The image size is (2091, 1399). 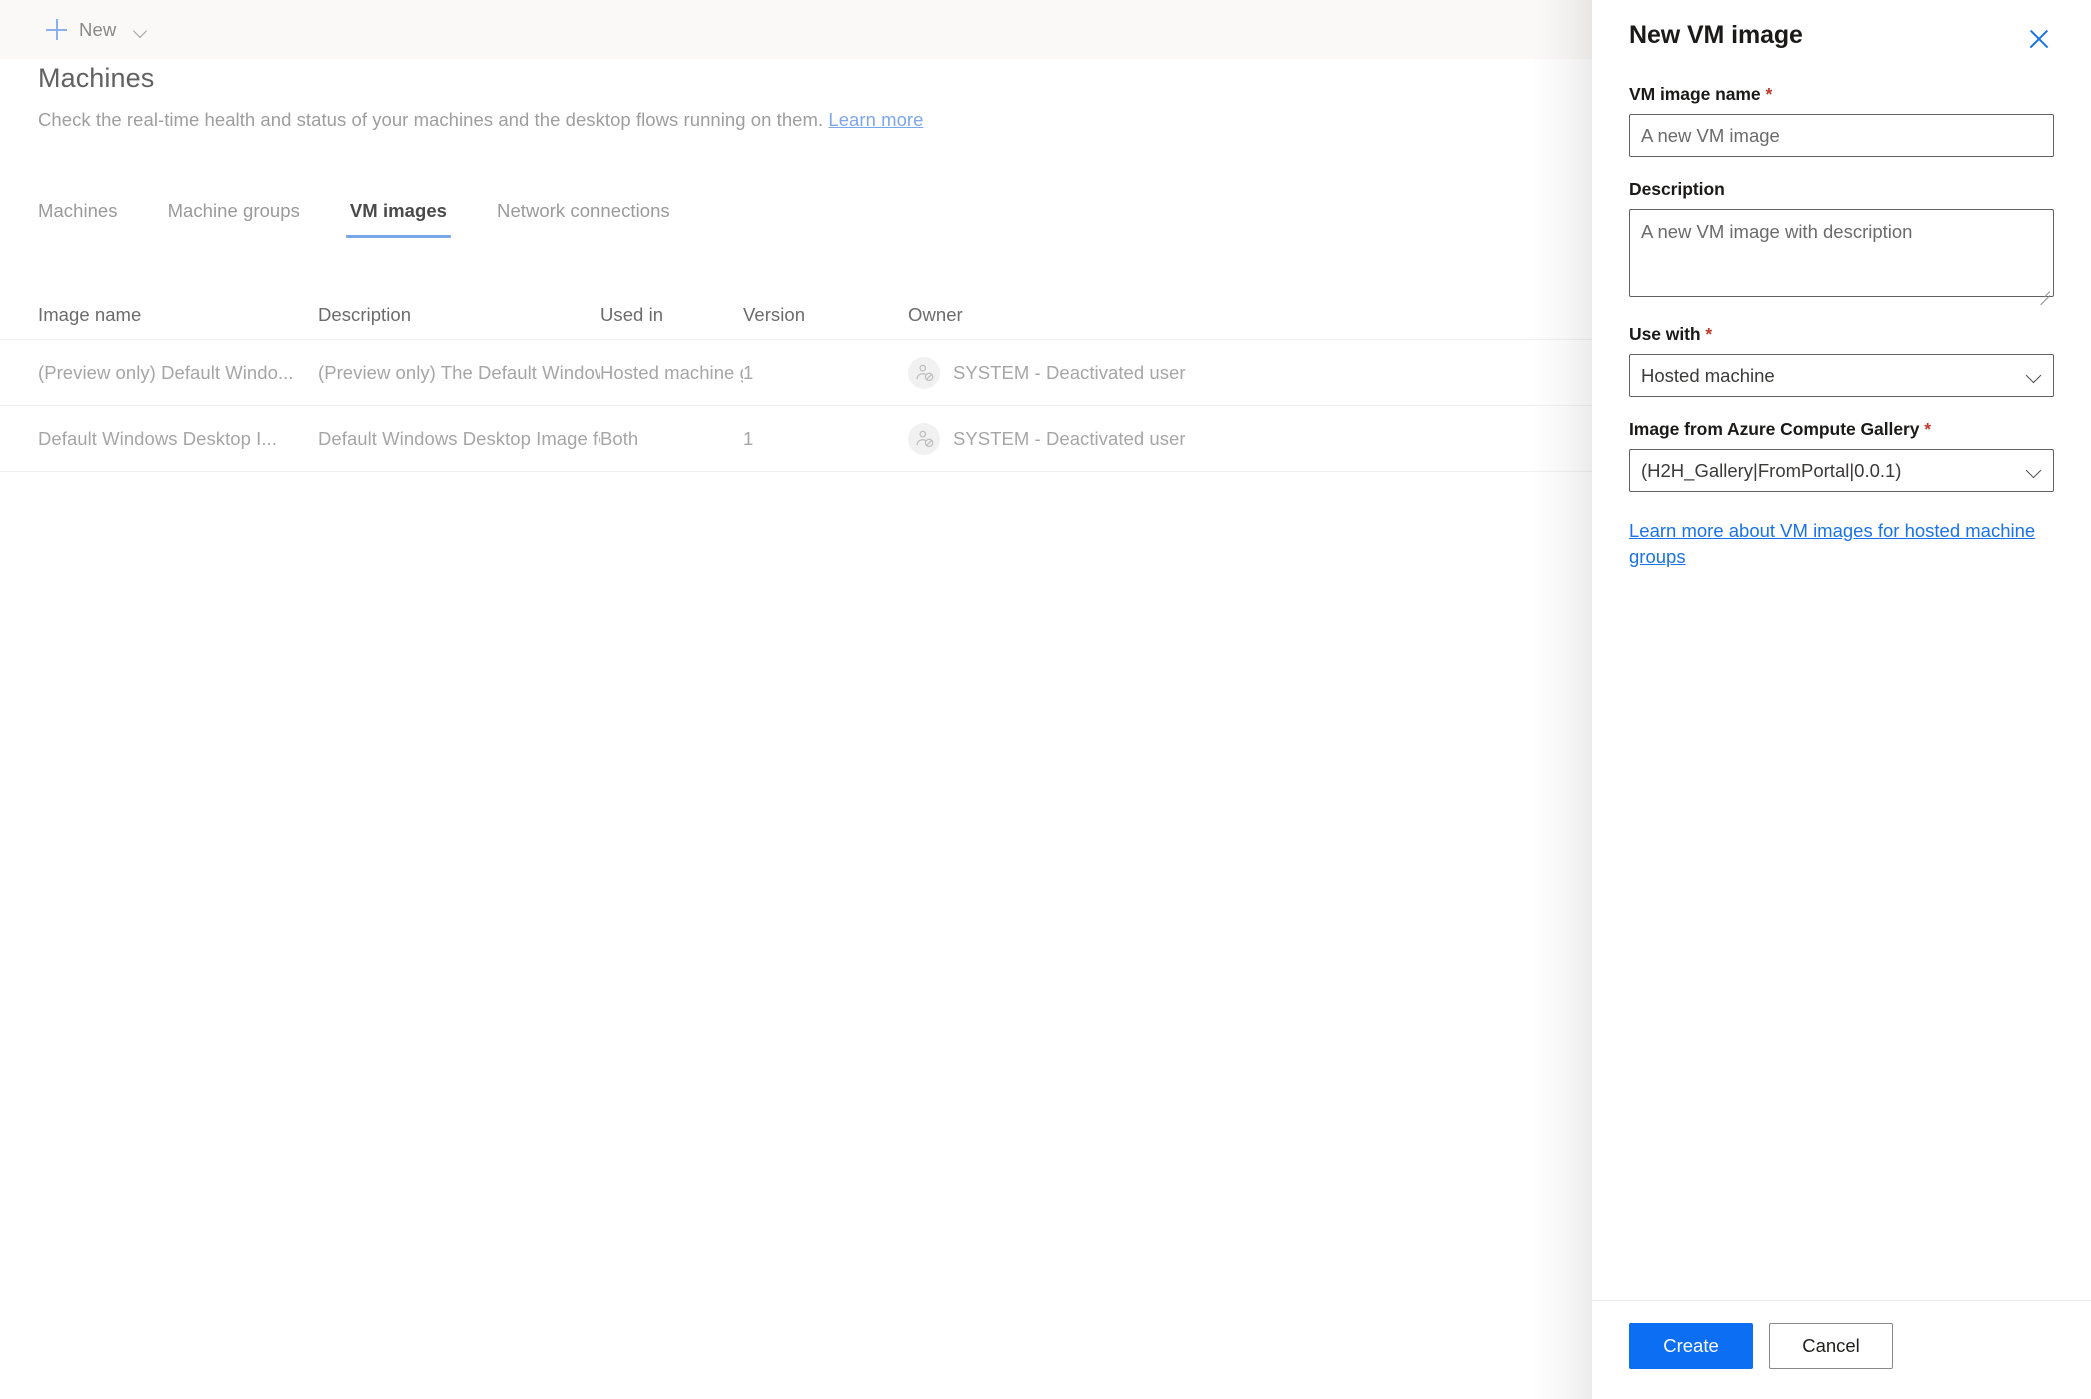 I want to click on cell-used-in: Hosted machine group, so click(x=671, y=372).